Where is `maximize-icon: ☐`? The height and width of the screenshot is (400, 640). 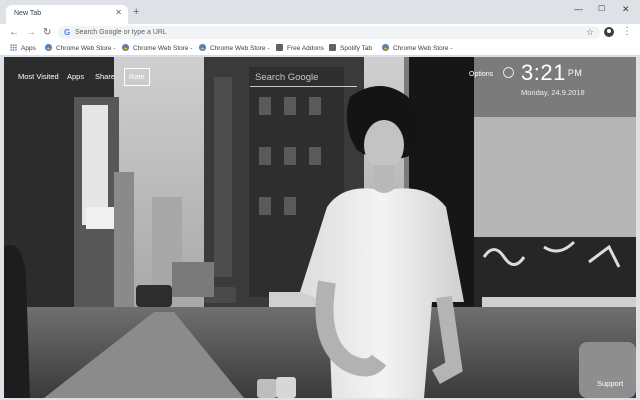 maximize-icon: ☐ is located at coordinates (601, 9).